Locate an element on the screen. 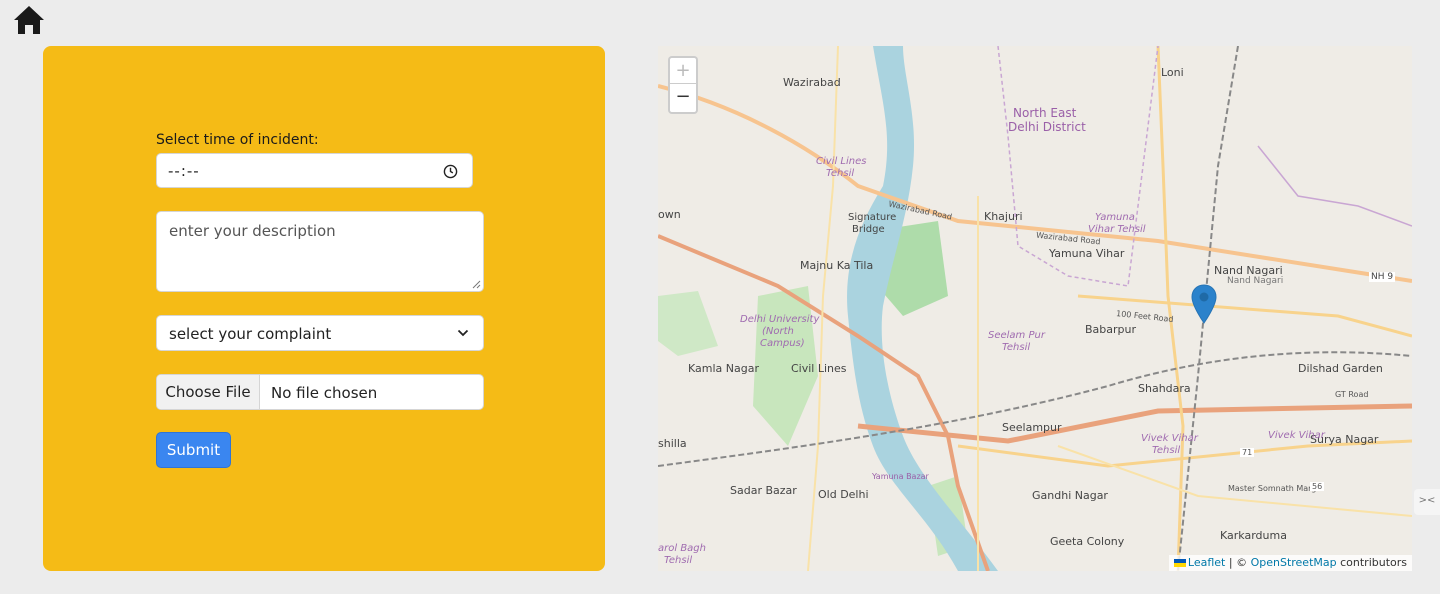 The image size is (1440, 594). file-status: No file chosen is located at coordinates (324, 393).